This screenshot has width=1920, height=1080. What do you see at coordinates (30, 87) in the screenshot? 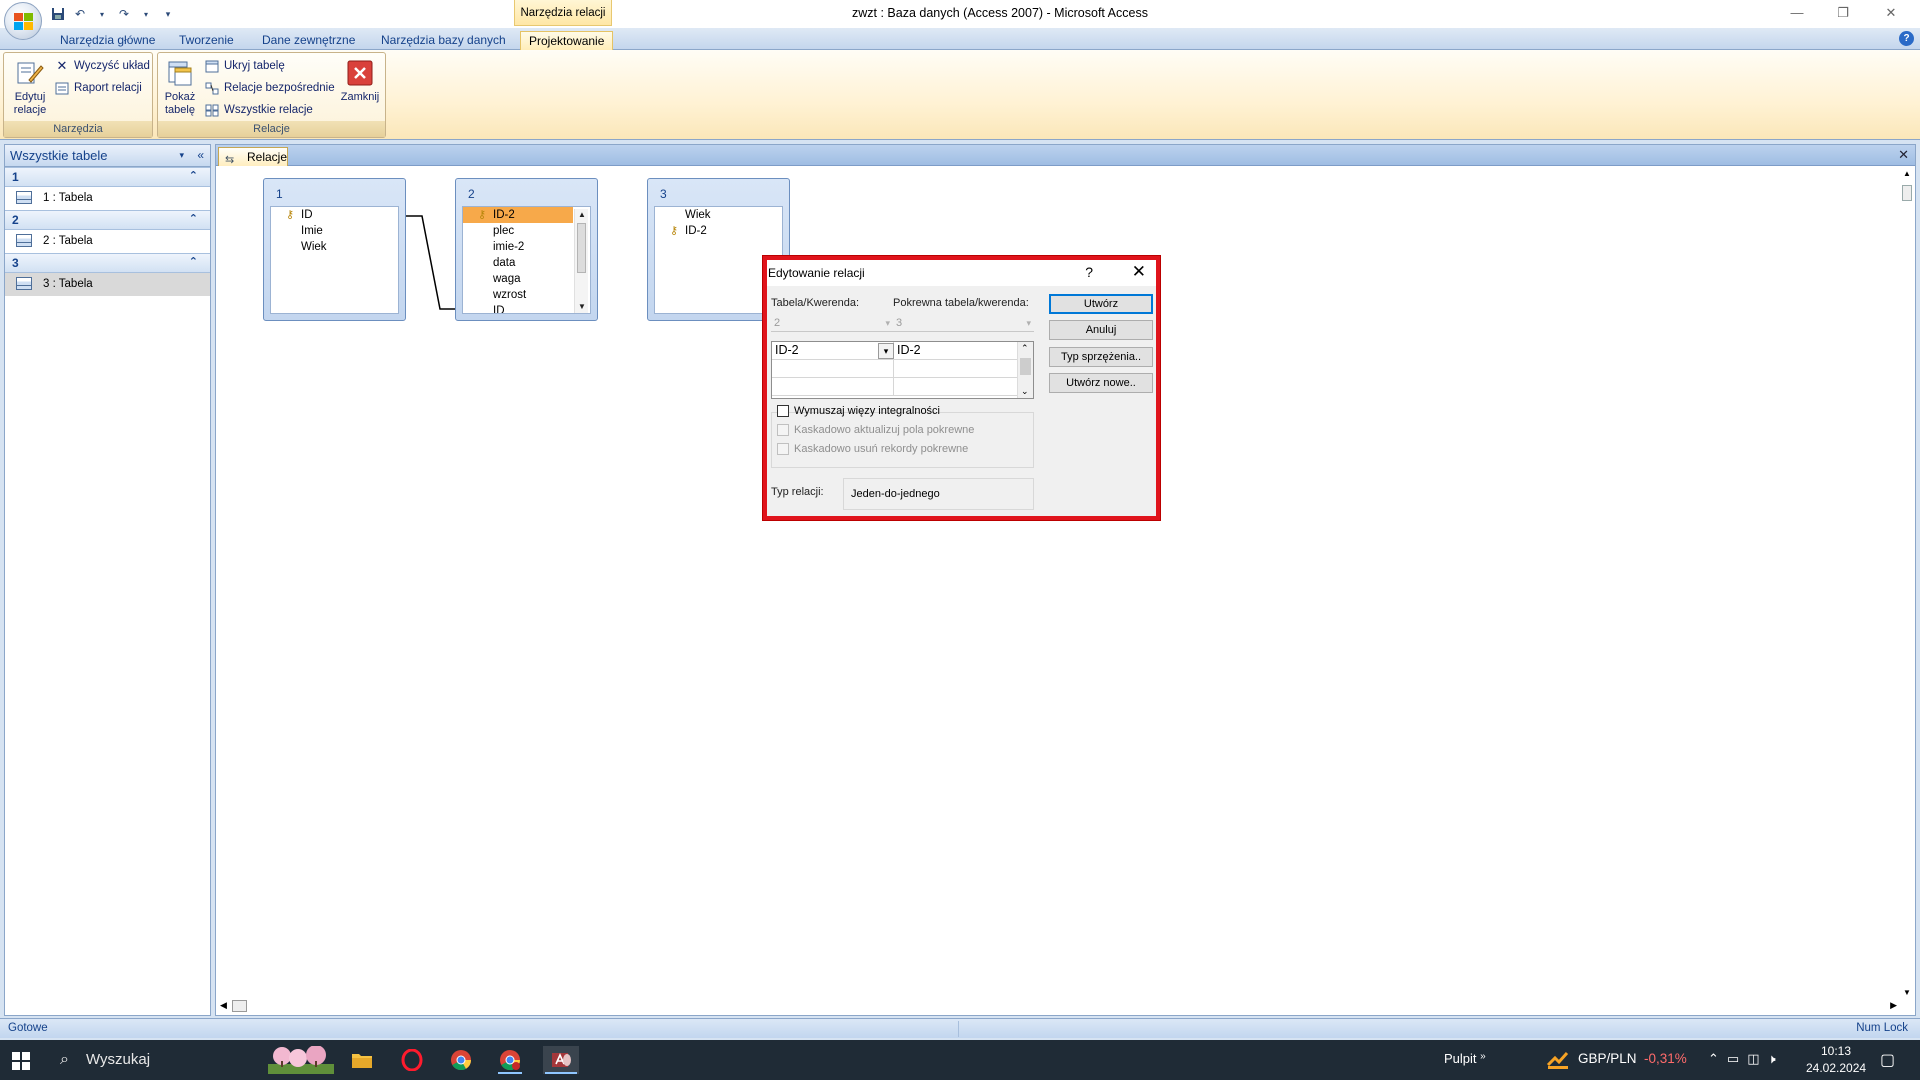
I see `edit-relations-button: Edytuj relacje` at bounding box center [30, 87].